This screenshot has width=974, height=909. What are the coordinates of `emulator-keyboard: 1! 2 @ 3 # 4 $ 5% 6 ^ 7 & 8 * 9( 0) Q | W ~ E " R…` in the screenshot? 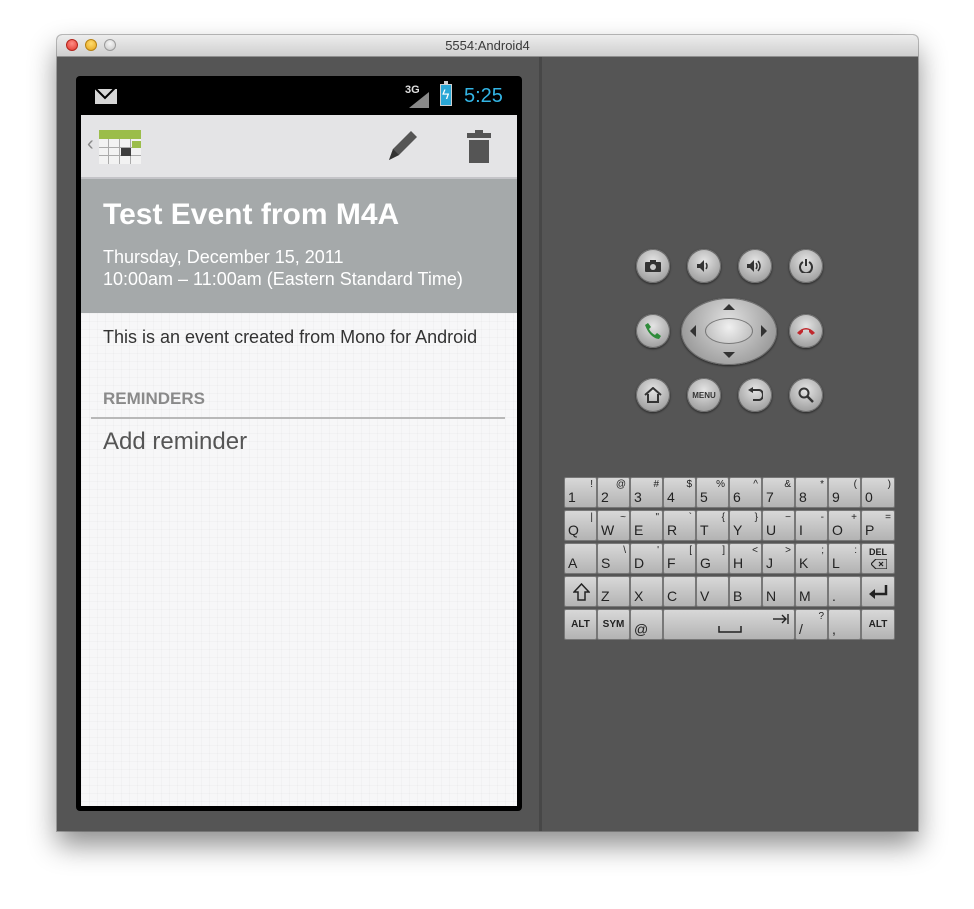 It's located at (731, 558).